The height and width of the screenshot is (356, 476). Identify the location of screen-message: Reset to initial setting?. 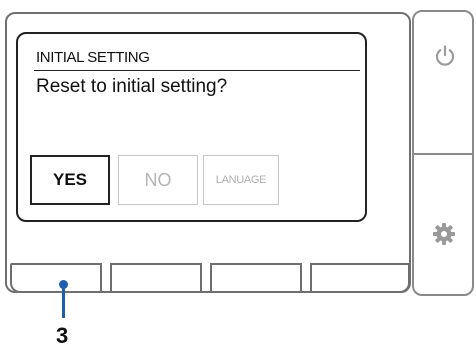
(132, 86).